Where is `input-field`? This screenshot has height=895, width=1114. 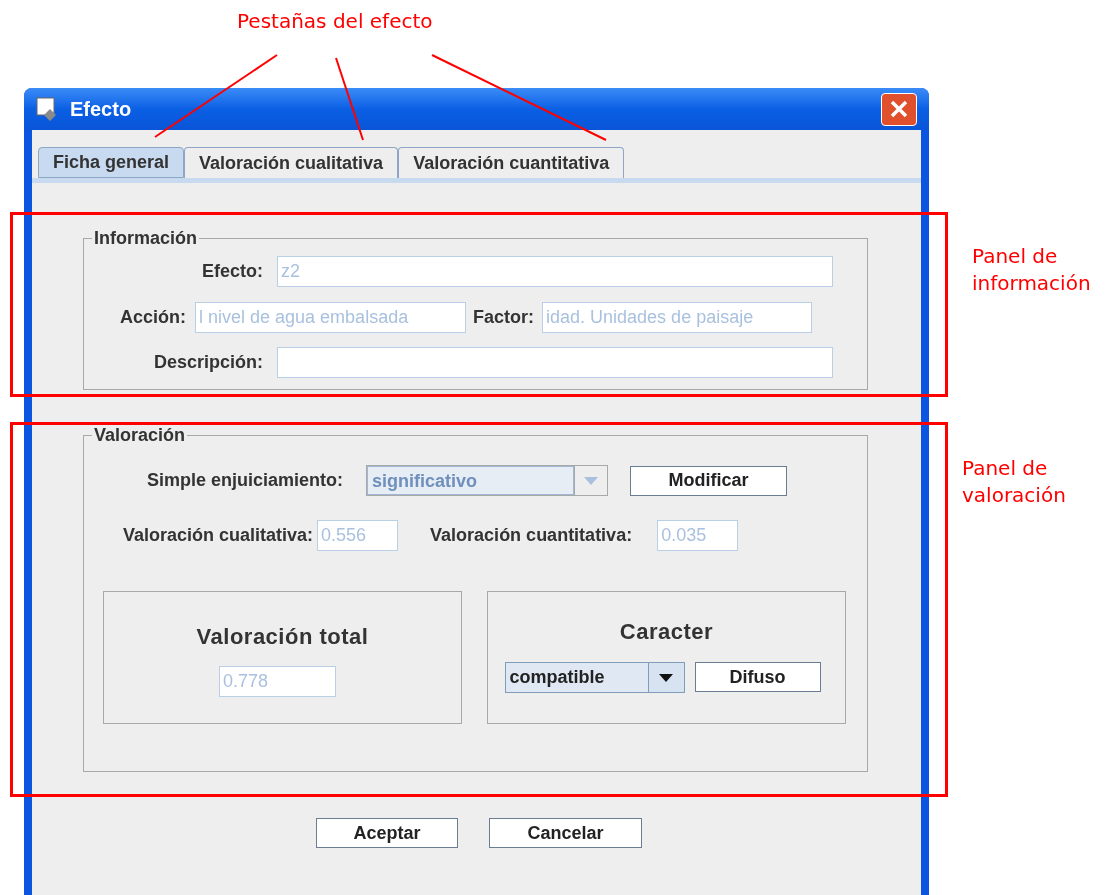
input-field is located at coordinates (555, 362).